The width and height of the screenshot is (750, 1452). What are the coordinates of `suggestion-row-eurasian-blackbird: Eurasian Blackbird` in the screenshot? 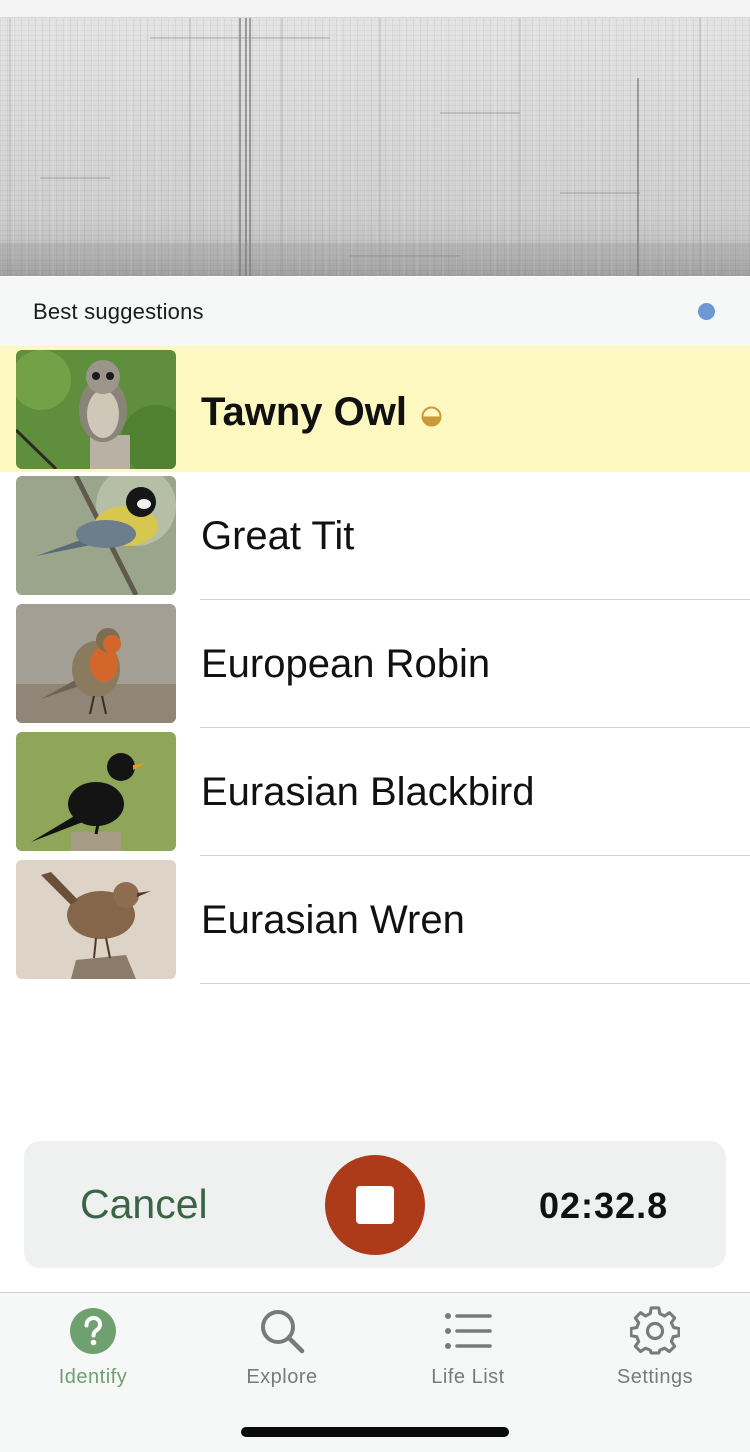 It's located at (375, 792).